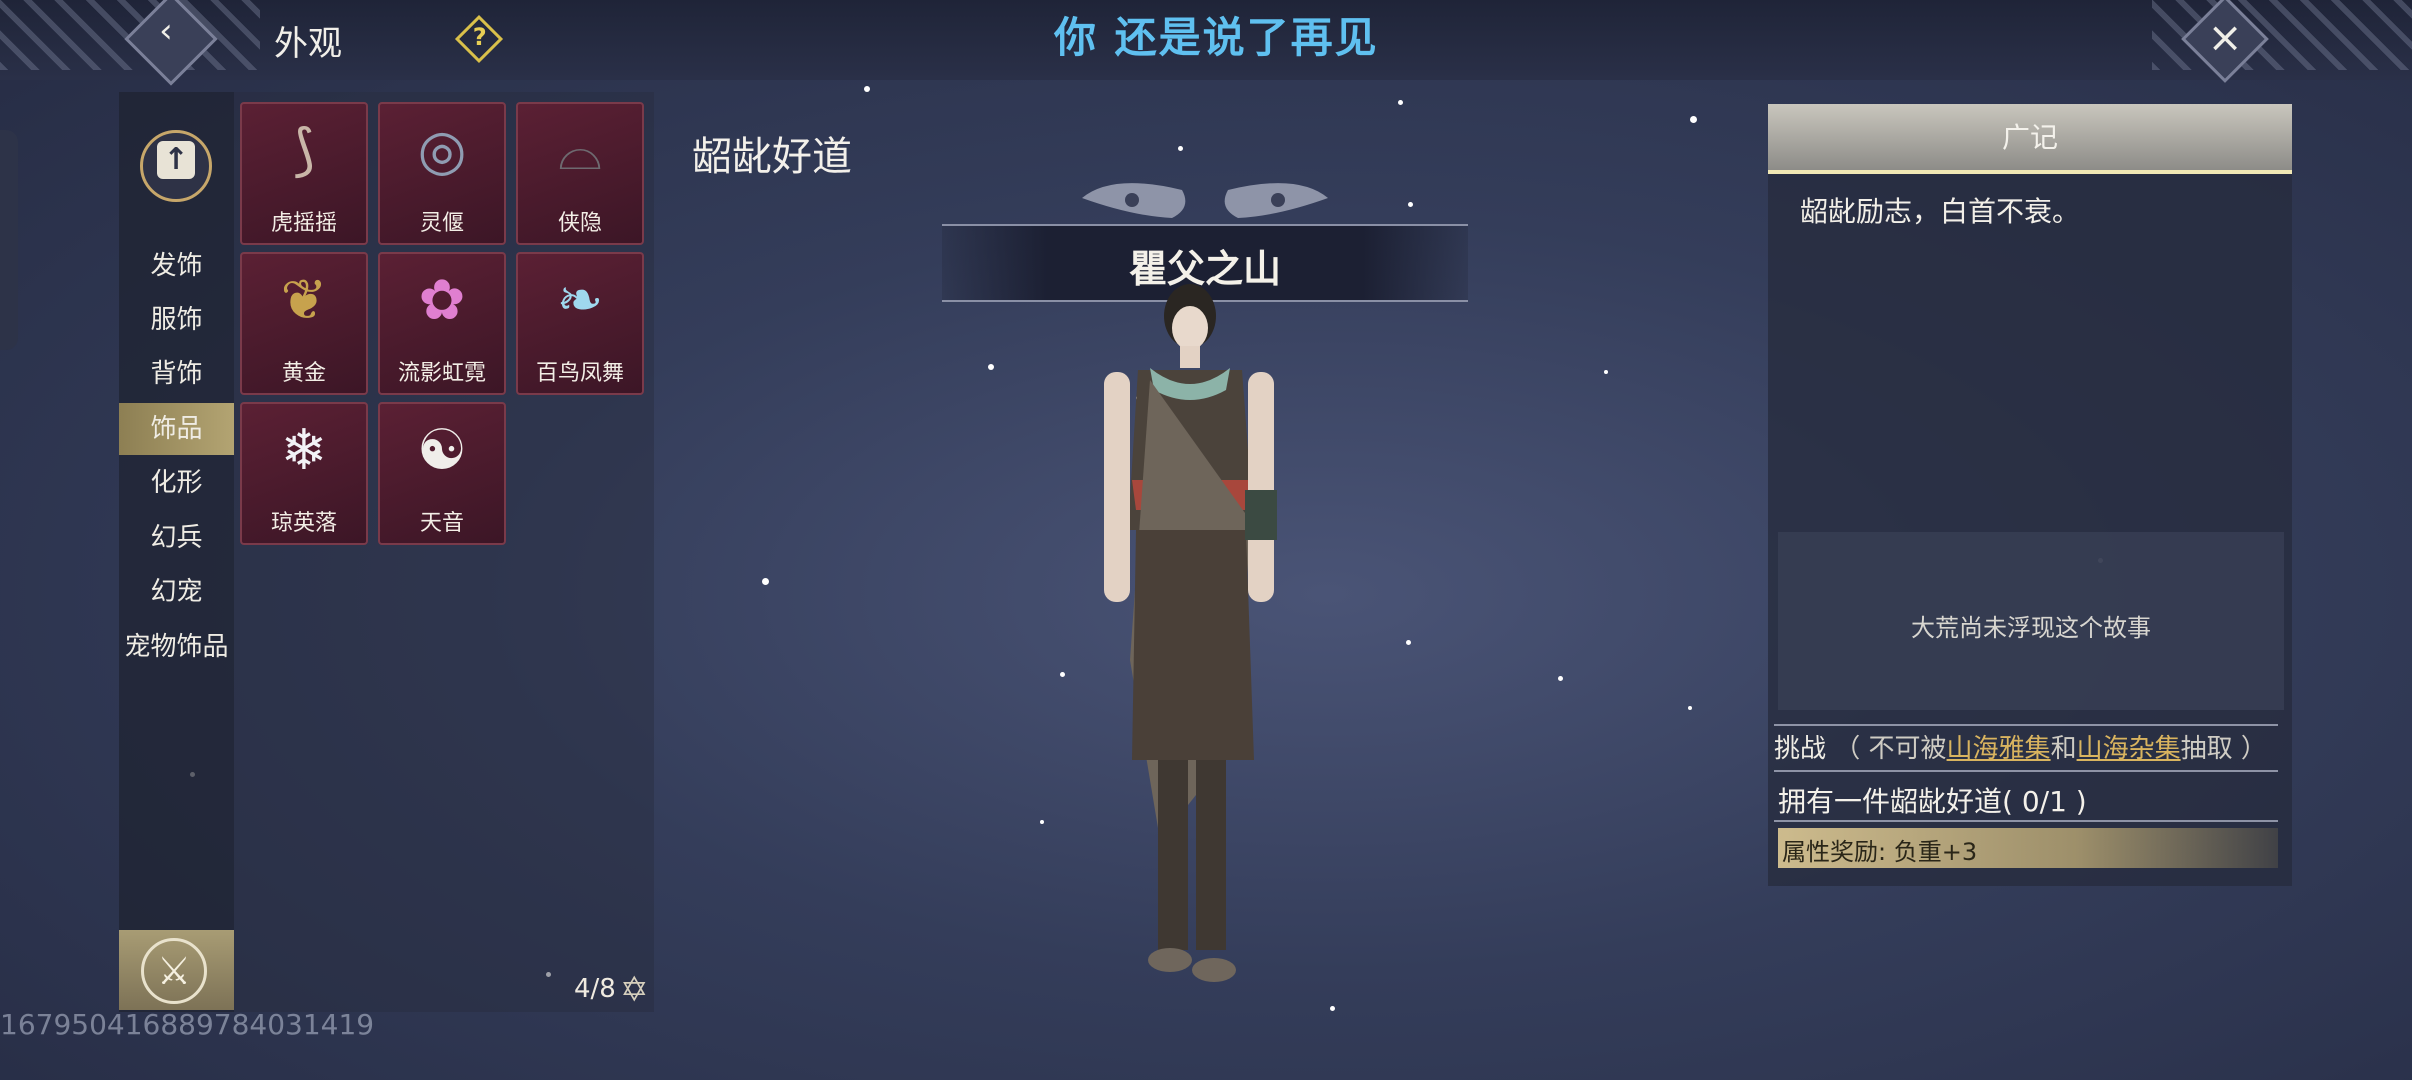 The height and width of the screenshot is (1080, 2412). I want to click on item-label: 天音, so click(441, 523).